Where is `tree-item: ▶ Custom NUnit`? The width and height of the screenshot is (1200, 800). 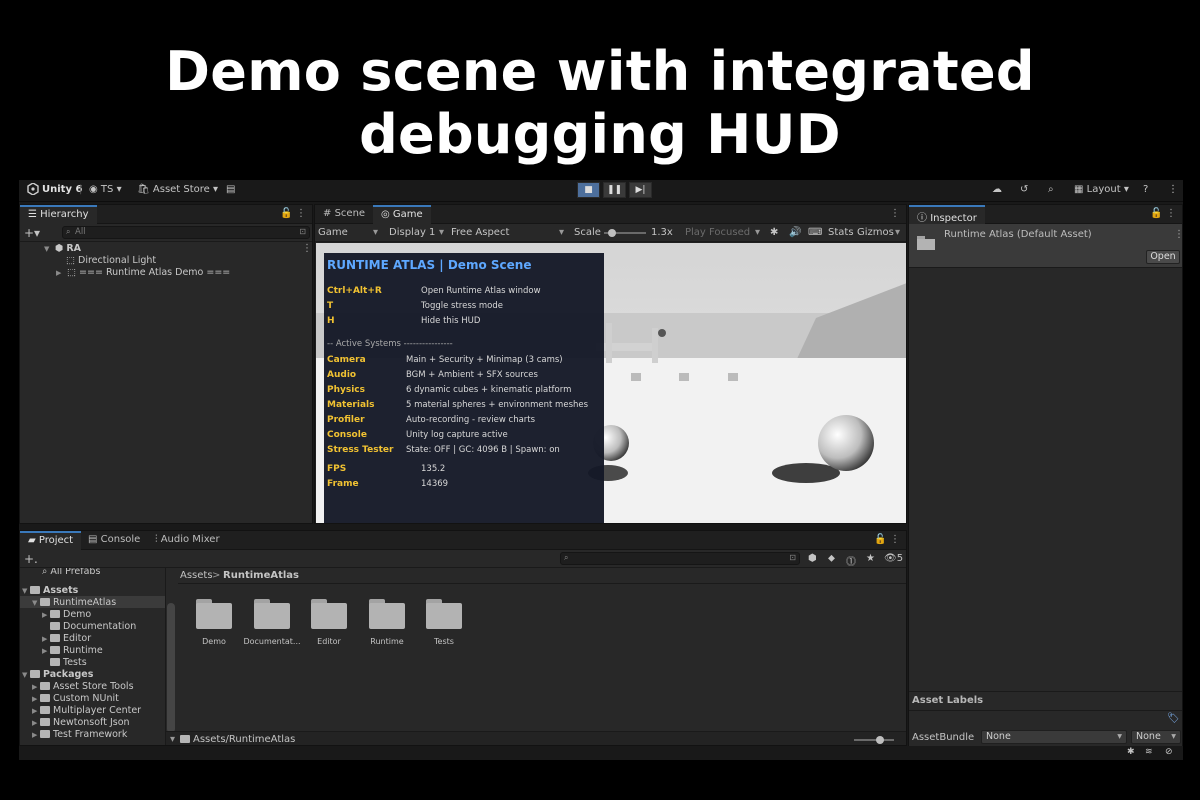
tree-item: ▶ Custom NUnit is located at coordinates (75, 698).